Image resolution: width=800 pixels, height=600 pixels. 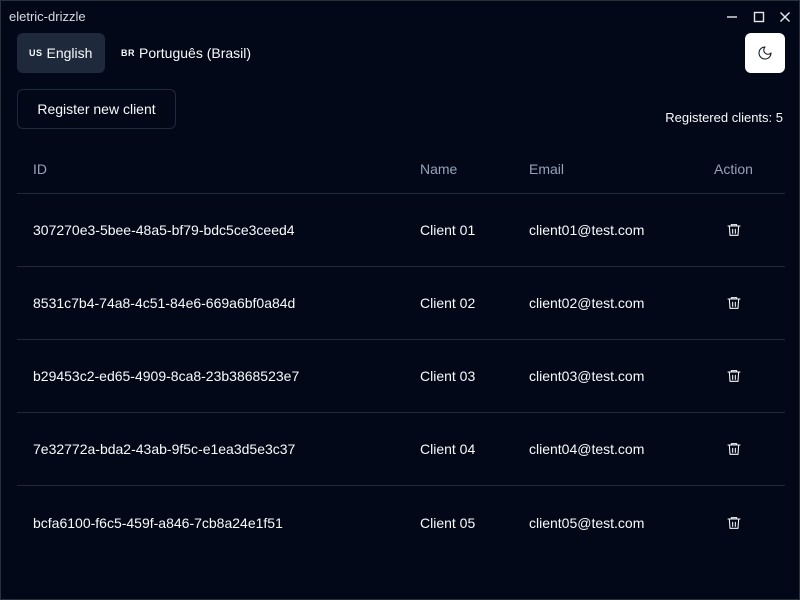 What do you see at coordinates (733, 168) in the screenshot?
I see `header-action: Action` at bounding box center [733, 168].